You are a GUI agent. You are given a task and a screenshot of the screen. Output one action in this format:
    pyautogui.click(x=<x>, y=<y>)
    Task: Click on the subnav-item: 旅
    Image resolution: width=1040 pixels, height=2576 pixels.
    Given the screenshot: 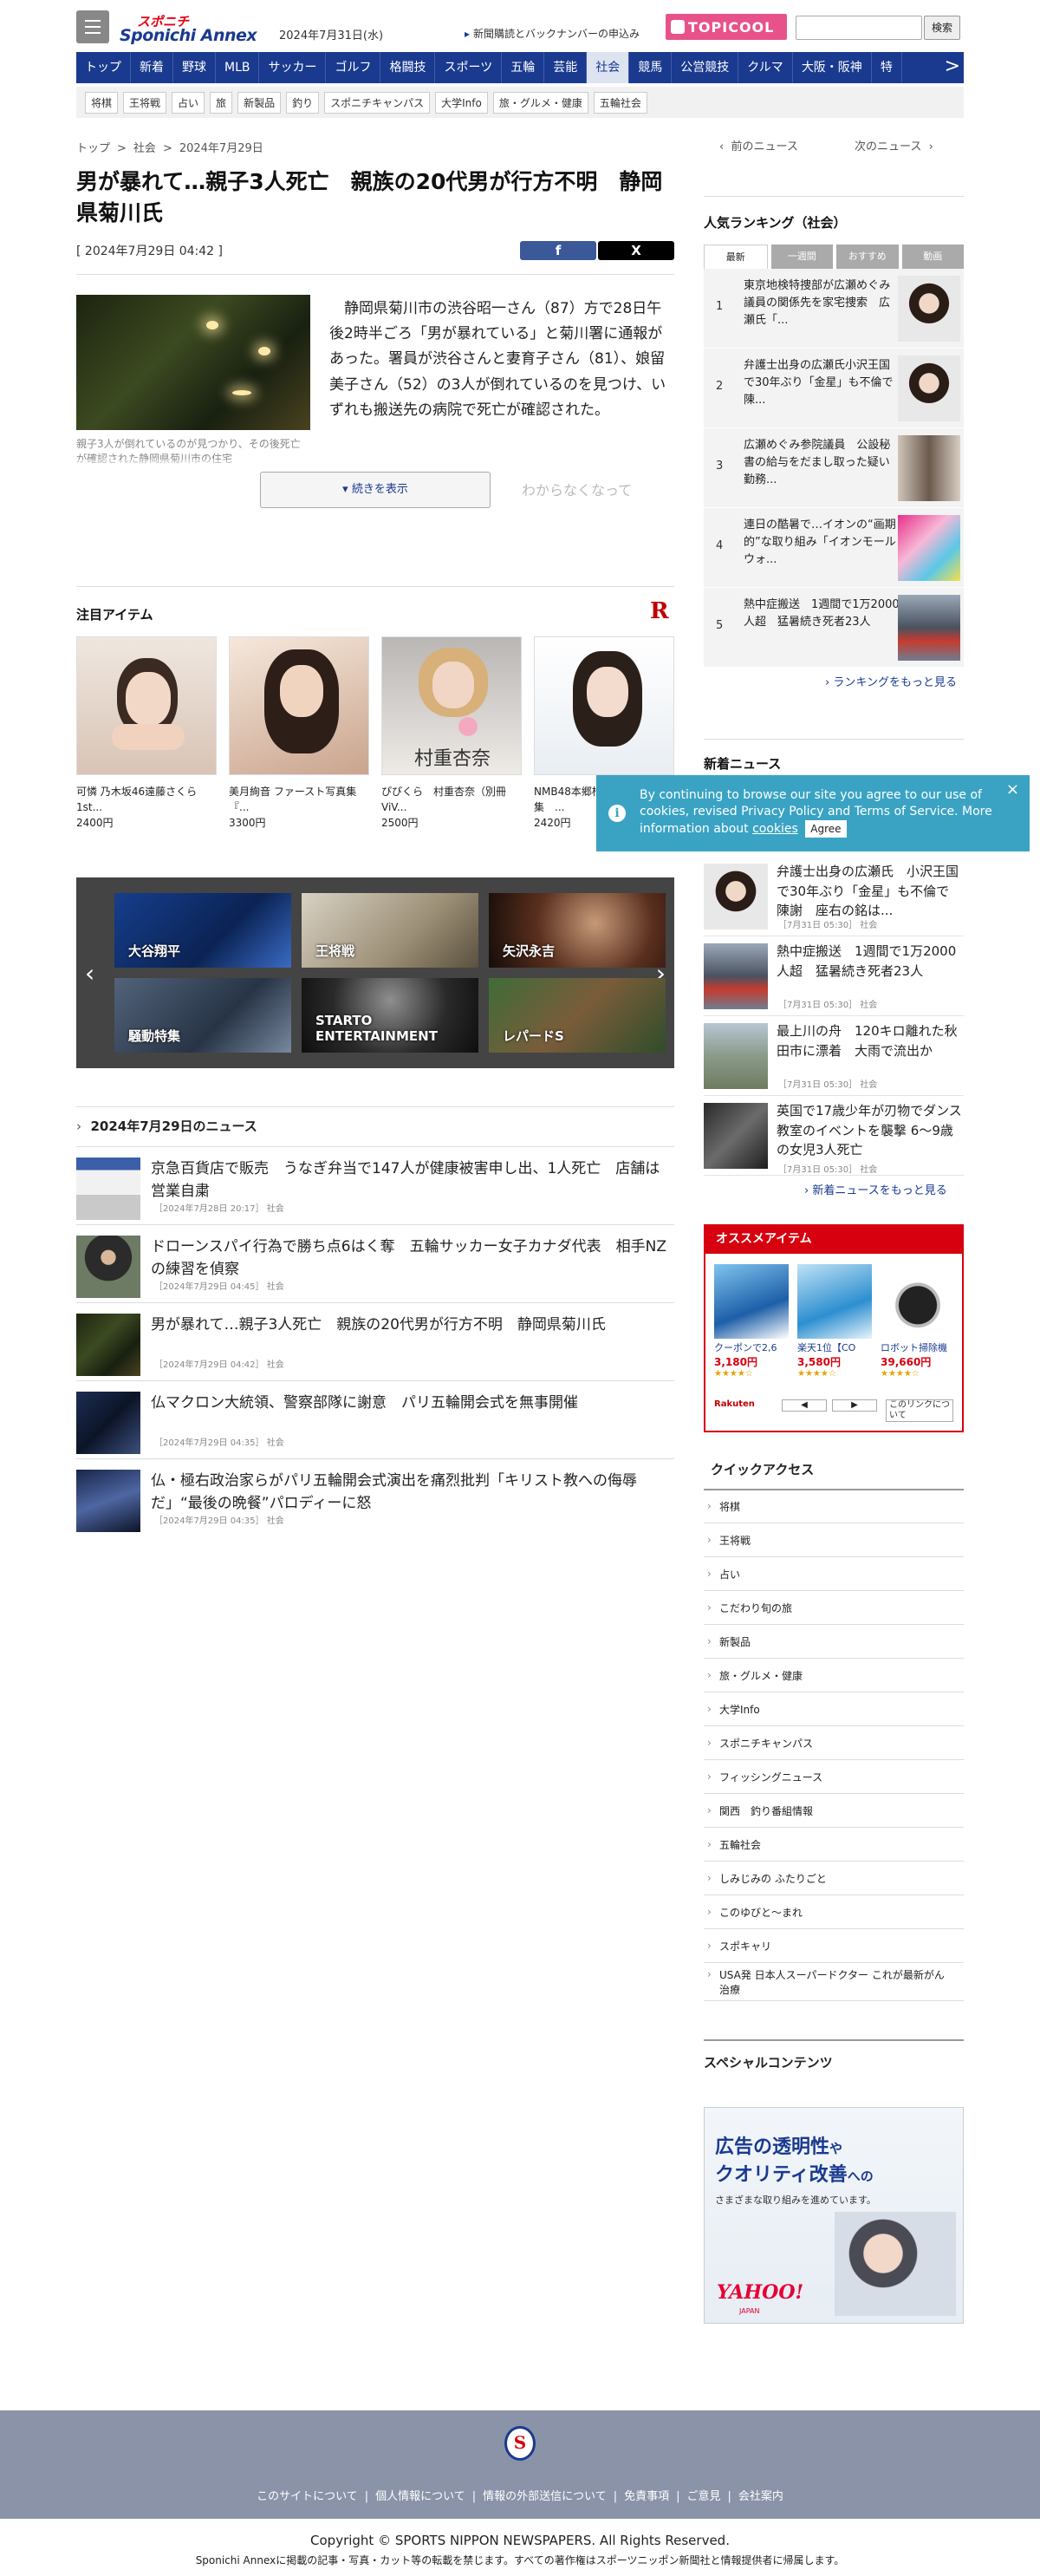 What is the action you would take?
    pyautogui.click(x=221, y=103)
    